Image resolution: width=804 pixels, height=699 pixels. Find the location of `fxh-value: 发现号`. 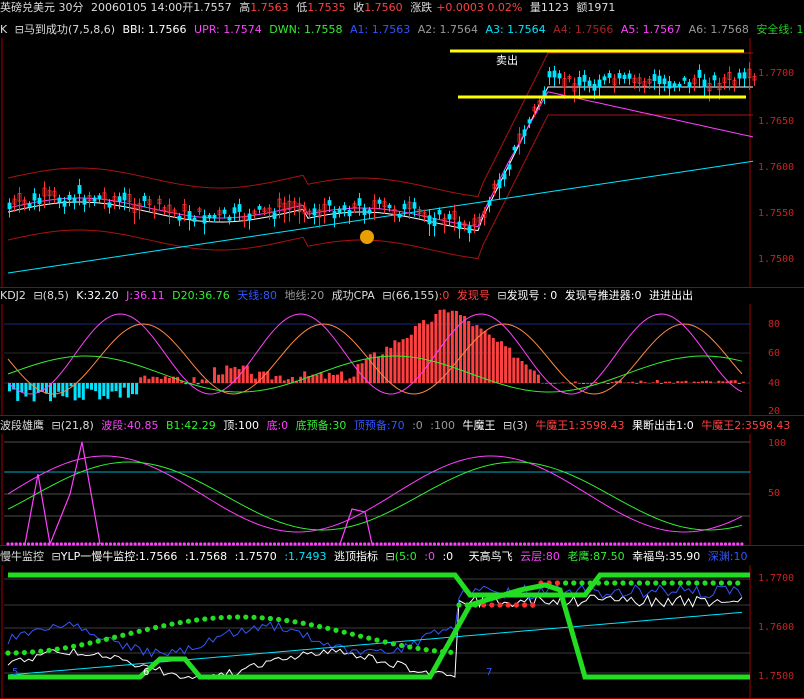

fxh-value: 发现号 is located at coordinates (473, 295).